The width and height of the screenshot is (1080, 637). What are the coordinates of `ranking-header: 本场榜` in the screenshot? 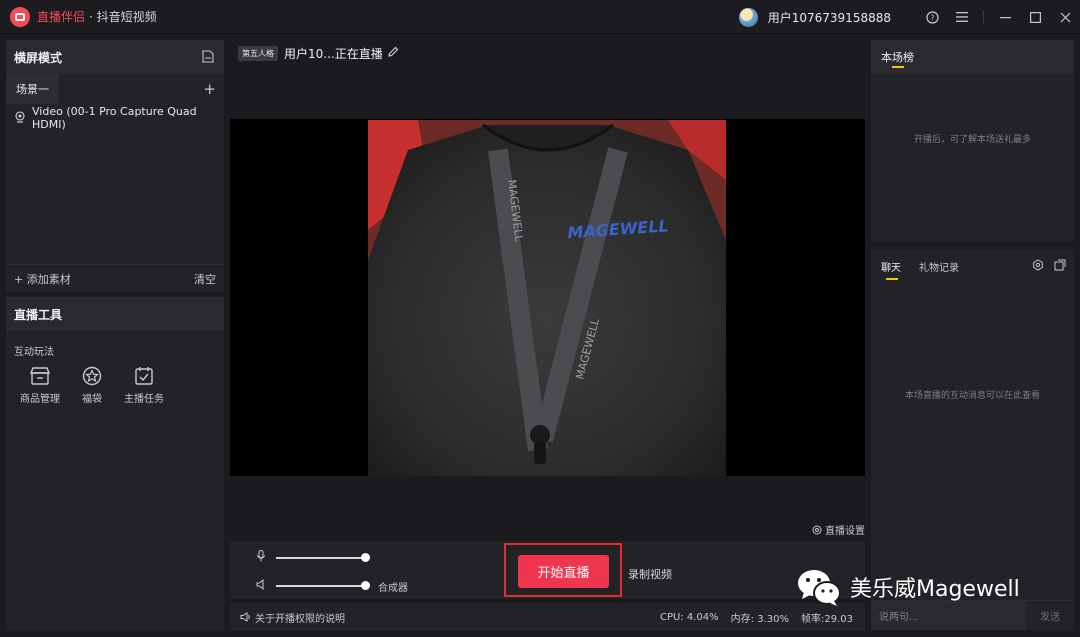 It's located at (972, 57).